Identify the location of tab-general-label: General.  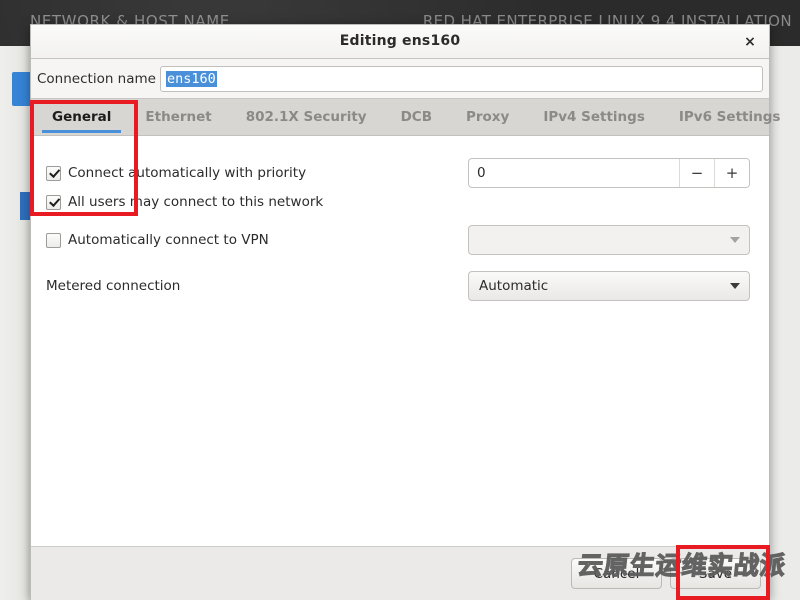
(82, 117).